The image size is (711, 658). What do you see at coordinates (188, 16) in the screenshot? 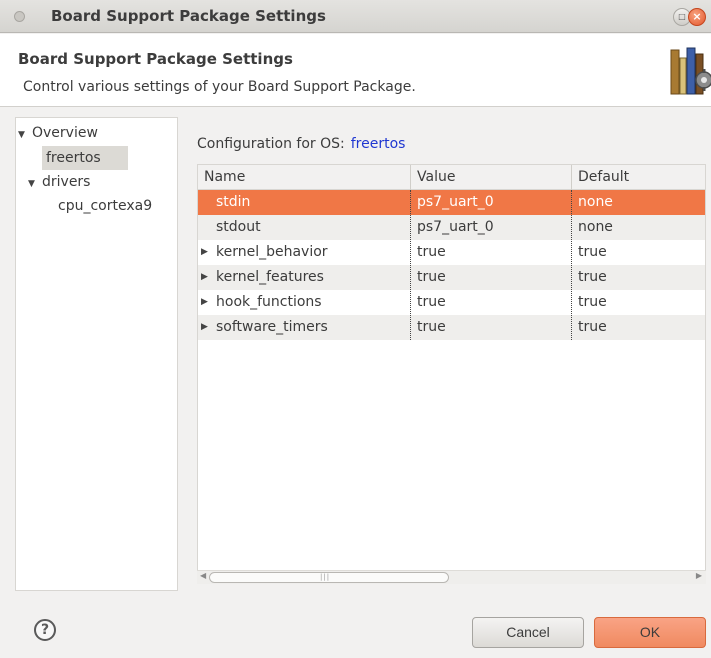
I see `window-title: Board Support Package Settings` at bounding box center [188, 16].